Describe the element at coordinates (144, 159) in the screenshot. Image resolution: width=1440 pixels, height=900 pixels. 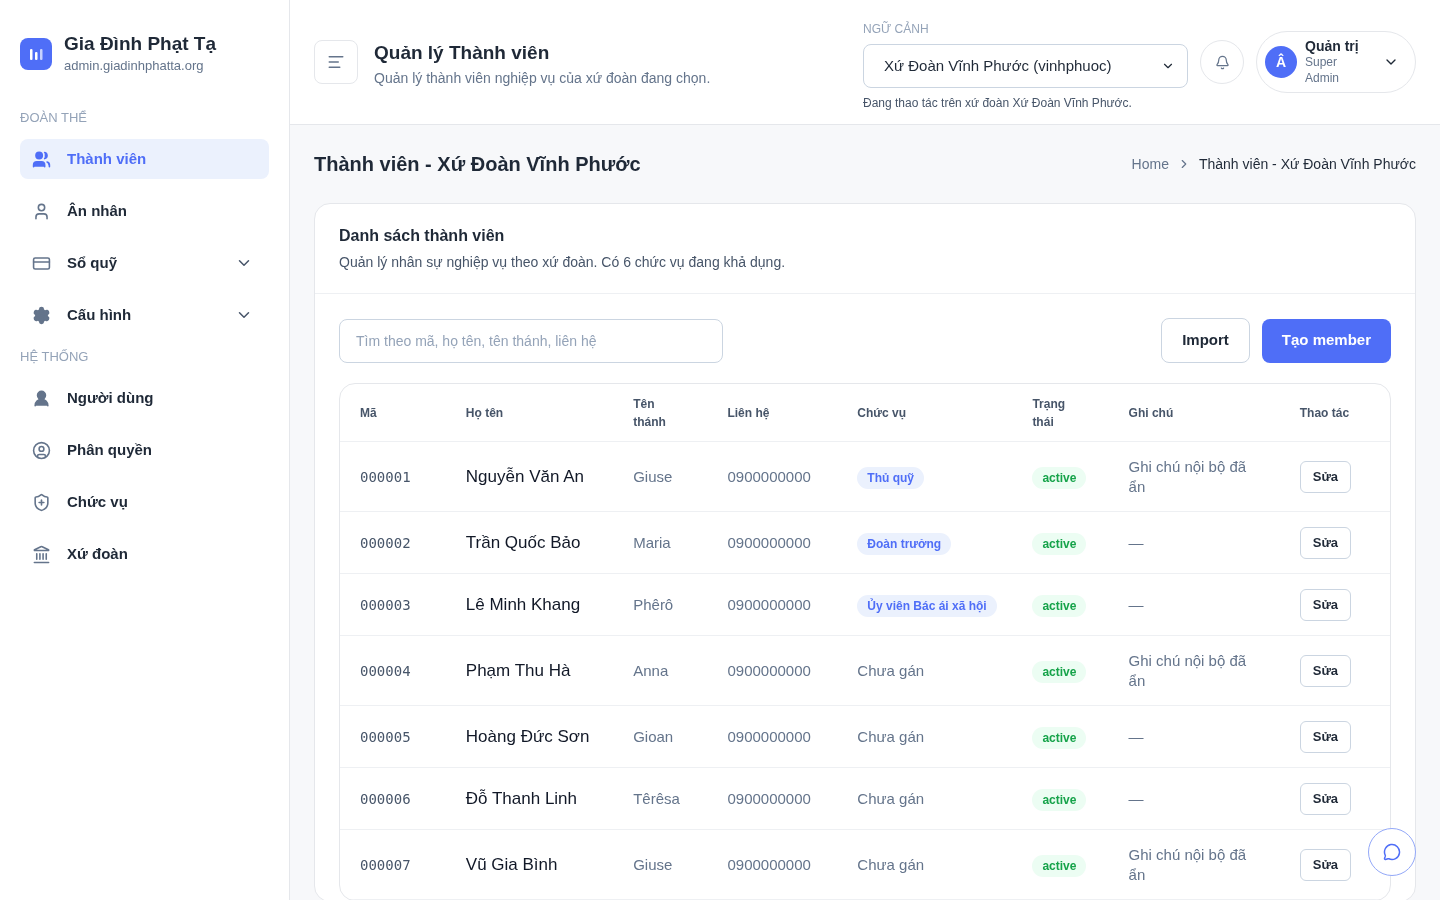
I see `sidebar-item: Thành viên` at that location.